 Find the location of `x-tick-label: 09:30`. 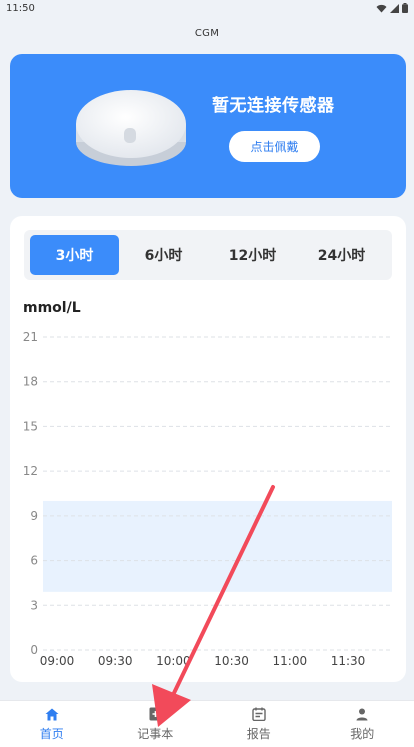

x-tick-label: 09:30 is located at coordinates (115, 661).